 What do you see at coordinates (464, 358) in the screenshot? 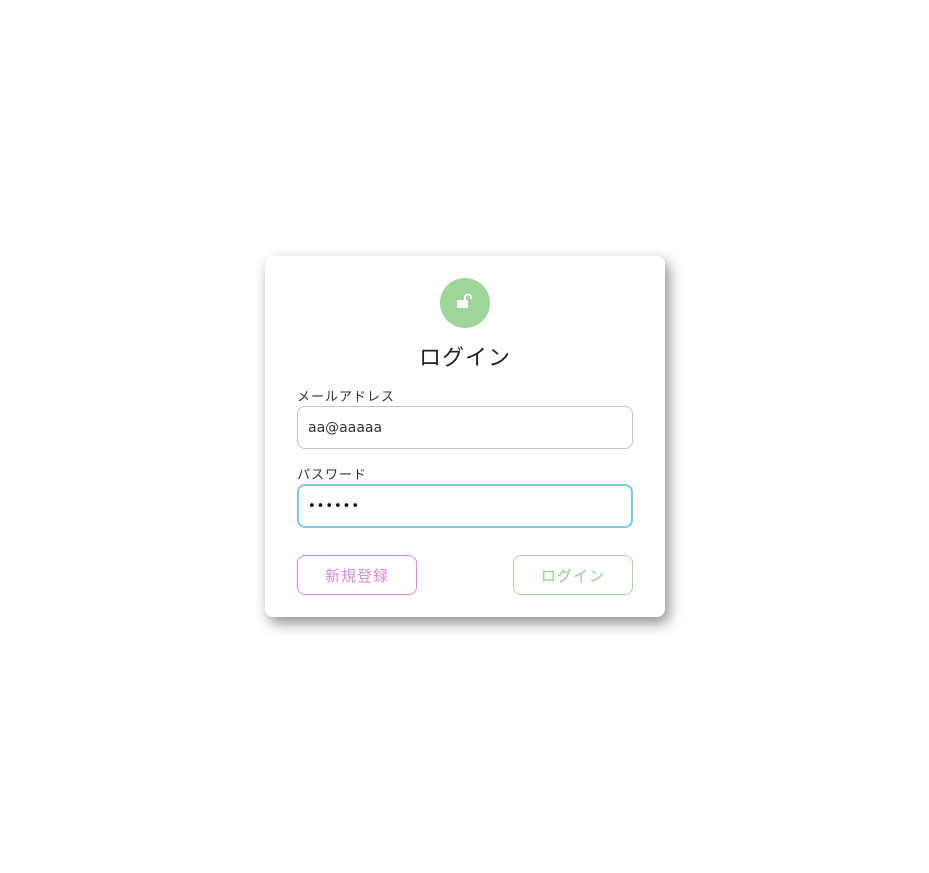
I see `page-title: ログイン` at bounding box center [464, 358].